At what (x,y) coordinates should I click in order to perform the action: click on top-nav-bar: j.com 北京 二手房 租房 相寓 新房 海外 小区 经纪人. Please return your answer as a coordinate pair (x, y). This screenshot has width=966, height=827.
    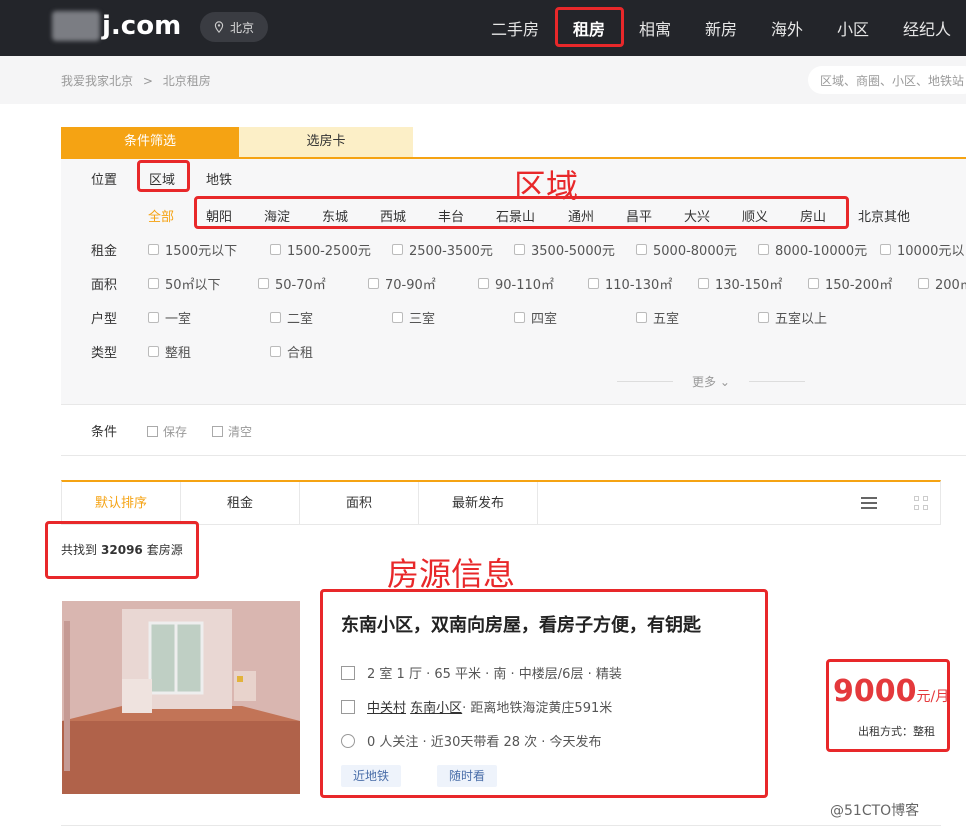
    Looking at the image, I should click on (483, 28).